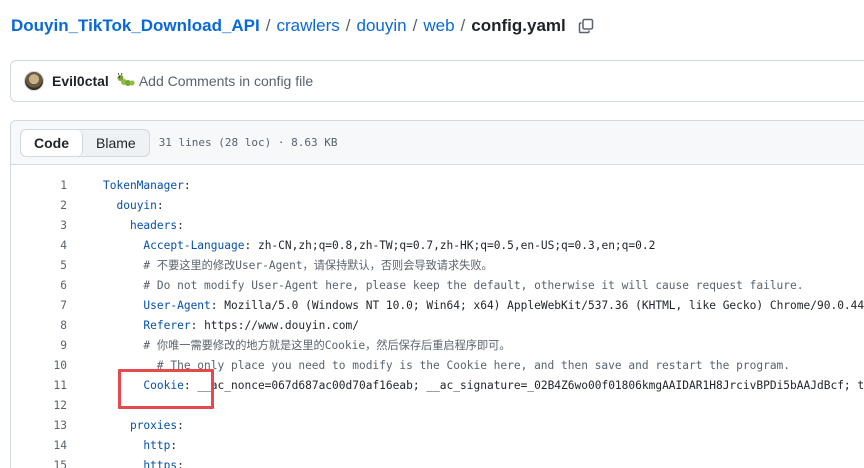 The height and width of the screenshot is (468, 864). Describe the element at coordinates (307, 26) in the screenshot. I see `breadcrumb-crawlers-link: crawlers` at that location.